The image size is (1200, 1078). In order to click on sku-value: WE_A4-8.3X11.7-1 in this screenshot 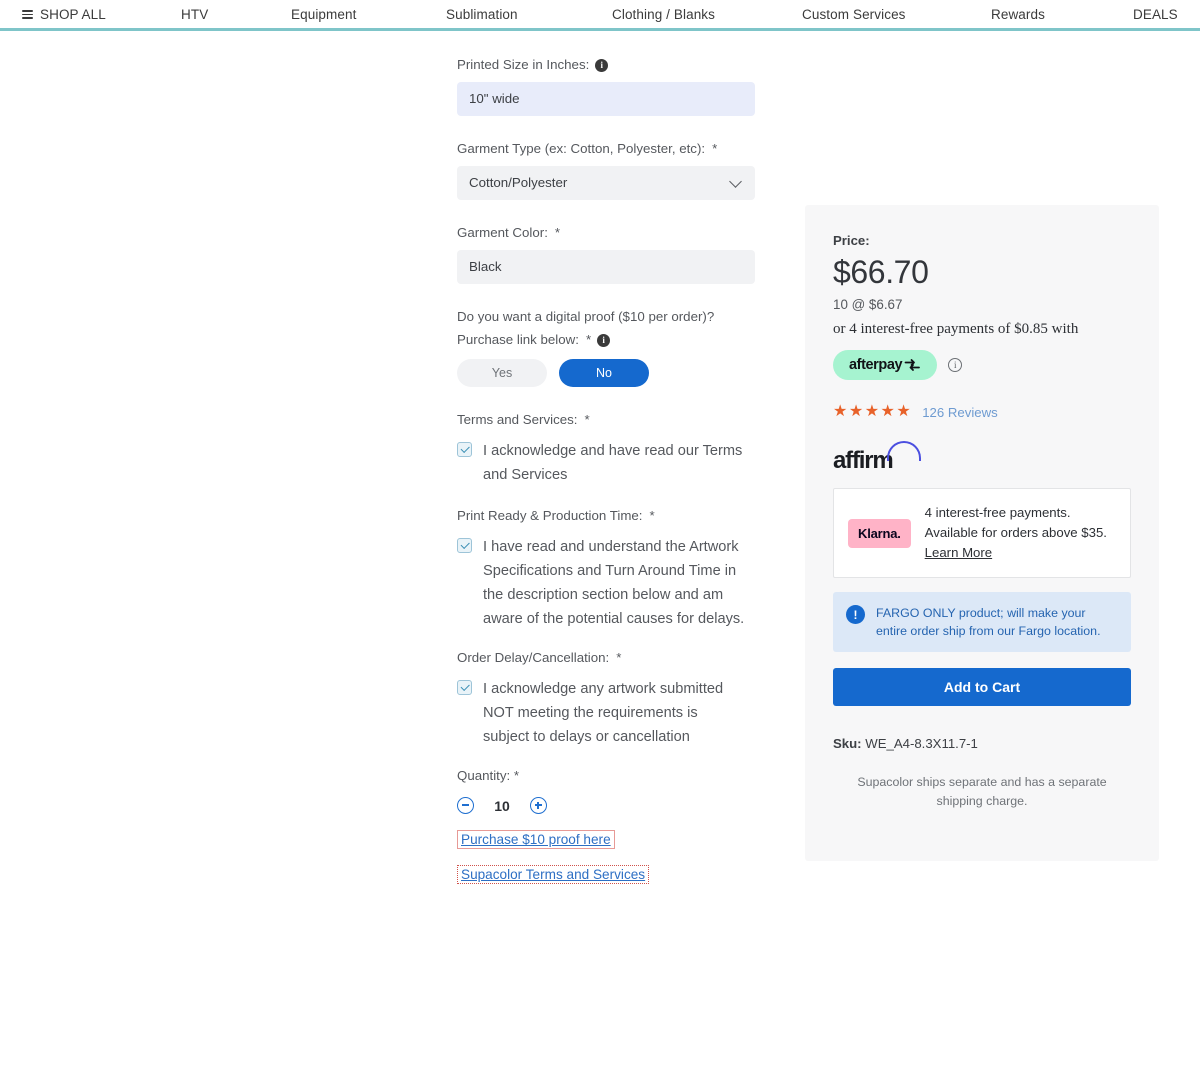, I will do `click(921, 743)`.